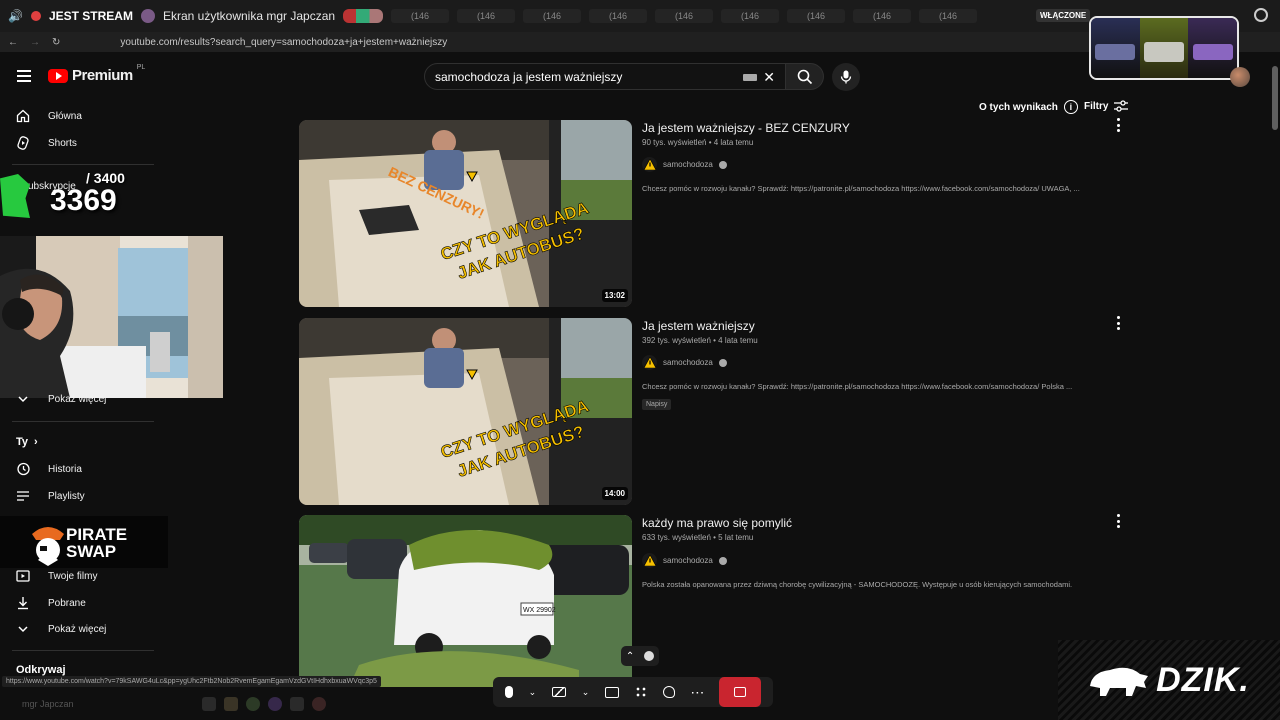 This screenshot has width=1280, height=720. What do you see at coordinates (769, 77) in the screenshot?
I see `clear-icon: ✕` at bounding box center [769, 77].